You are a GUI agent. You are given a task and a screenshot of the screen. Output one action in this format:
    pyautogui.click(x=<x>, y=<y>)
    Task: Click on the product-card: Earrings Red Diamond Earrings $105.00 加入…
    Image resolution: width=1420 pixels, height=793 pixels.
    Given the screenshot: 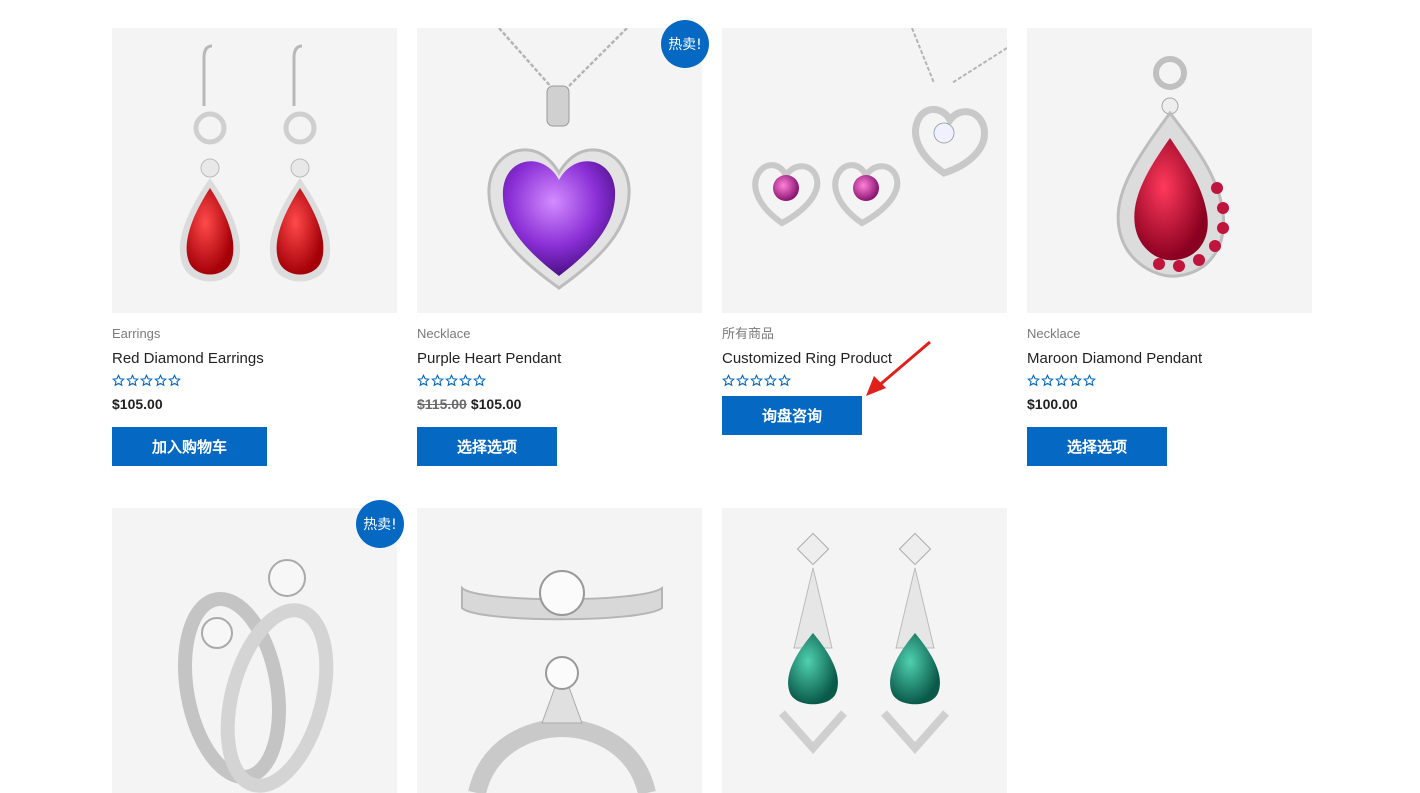 What is the action you would take?
    pyautogui.click(x=254, y=247)
    